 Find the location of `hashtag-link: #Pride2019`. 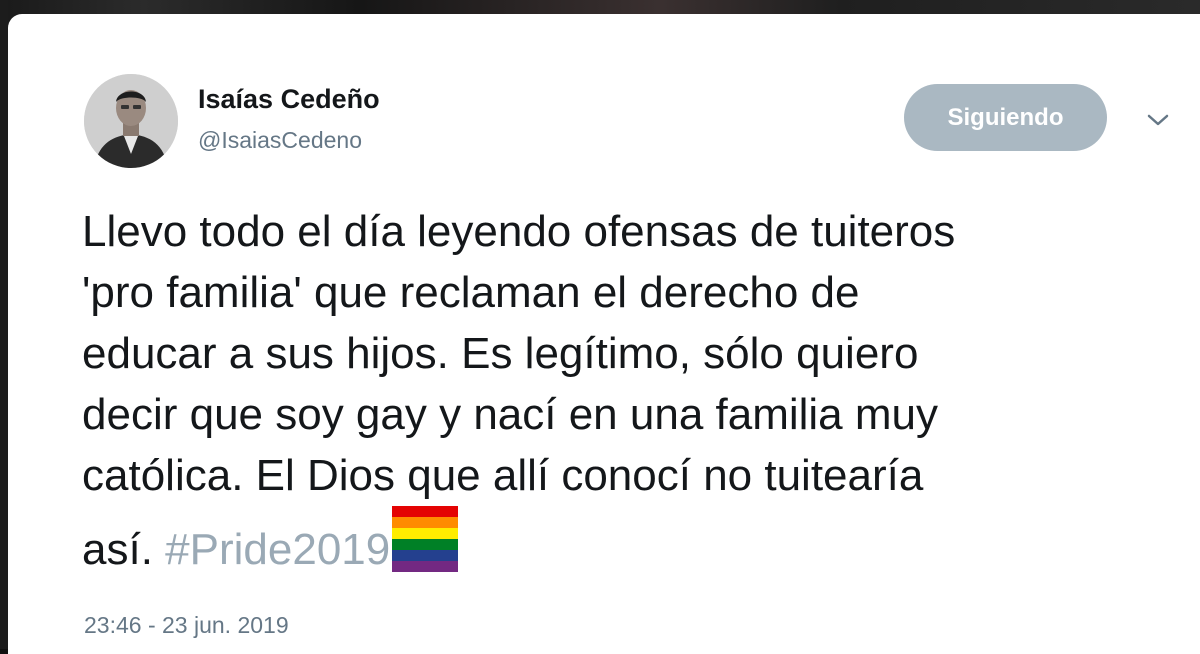

hashtag-link: #Pride2019 is located at coordinates (277, 549).